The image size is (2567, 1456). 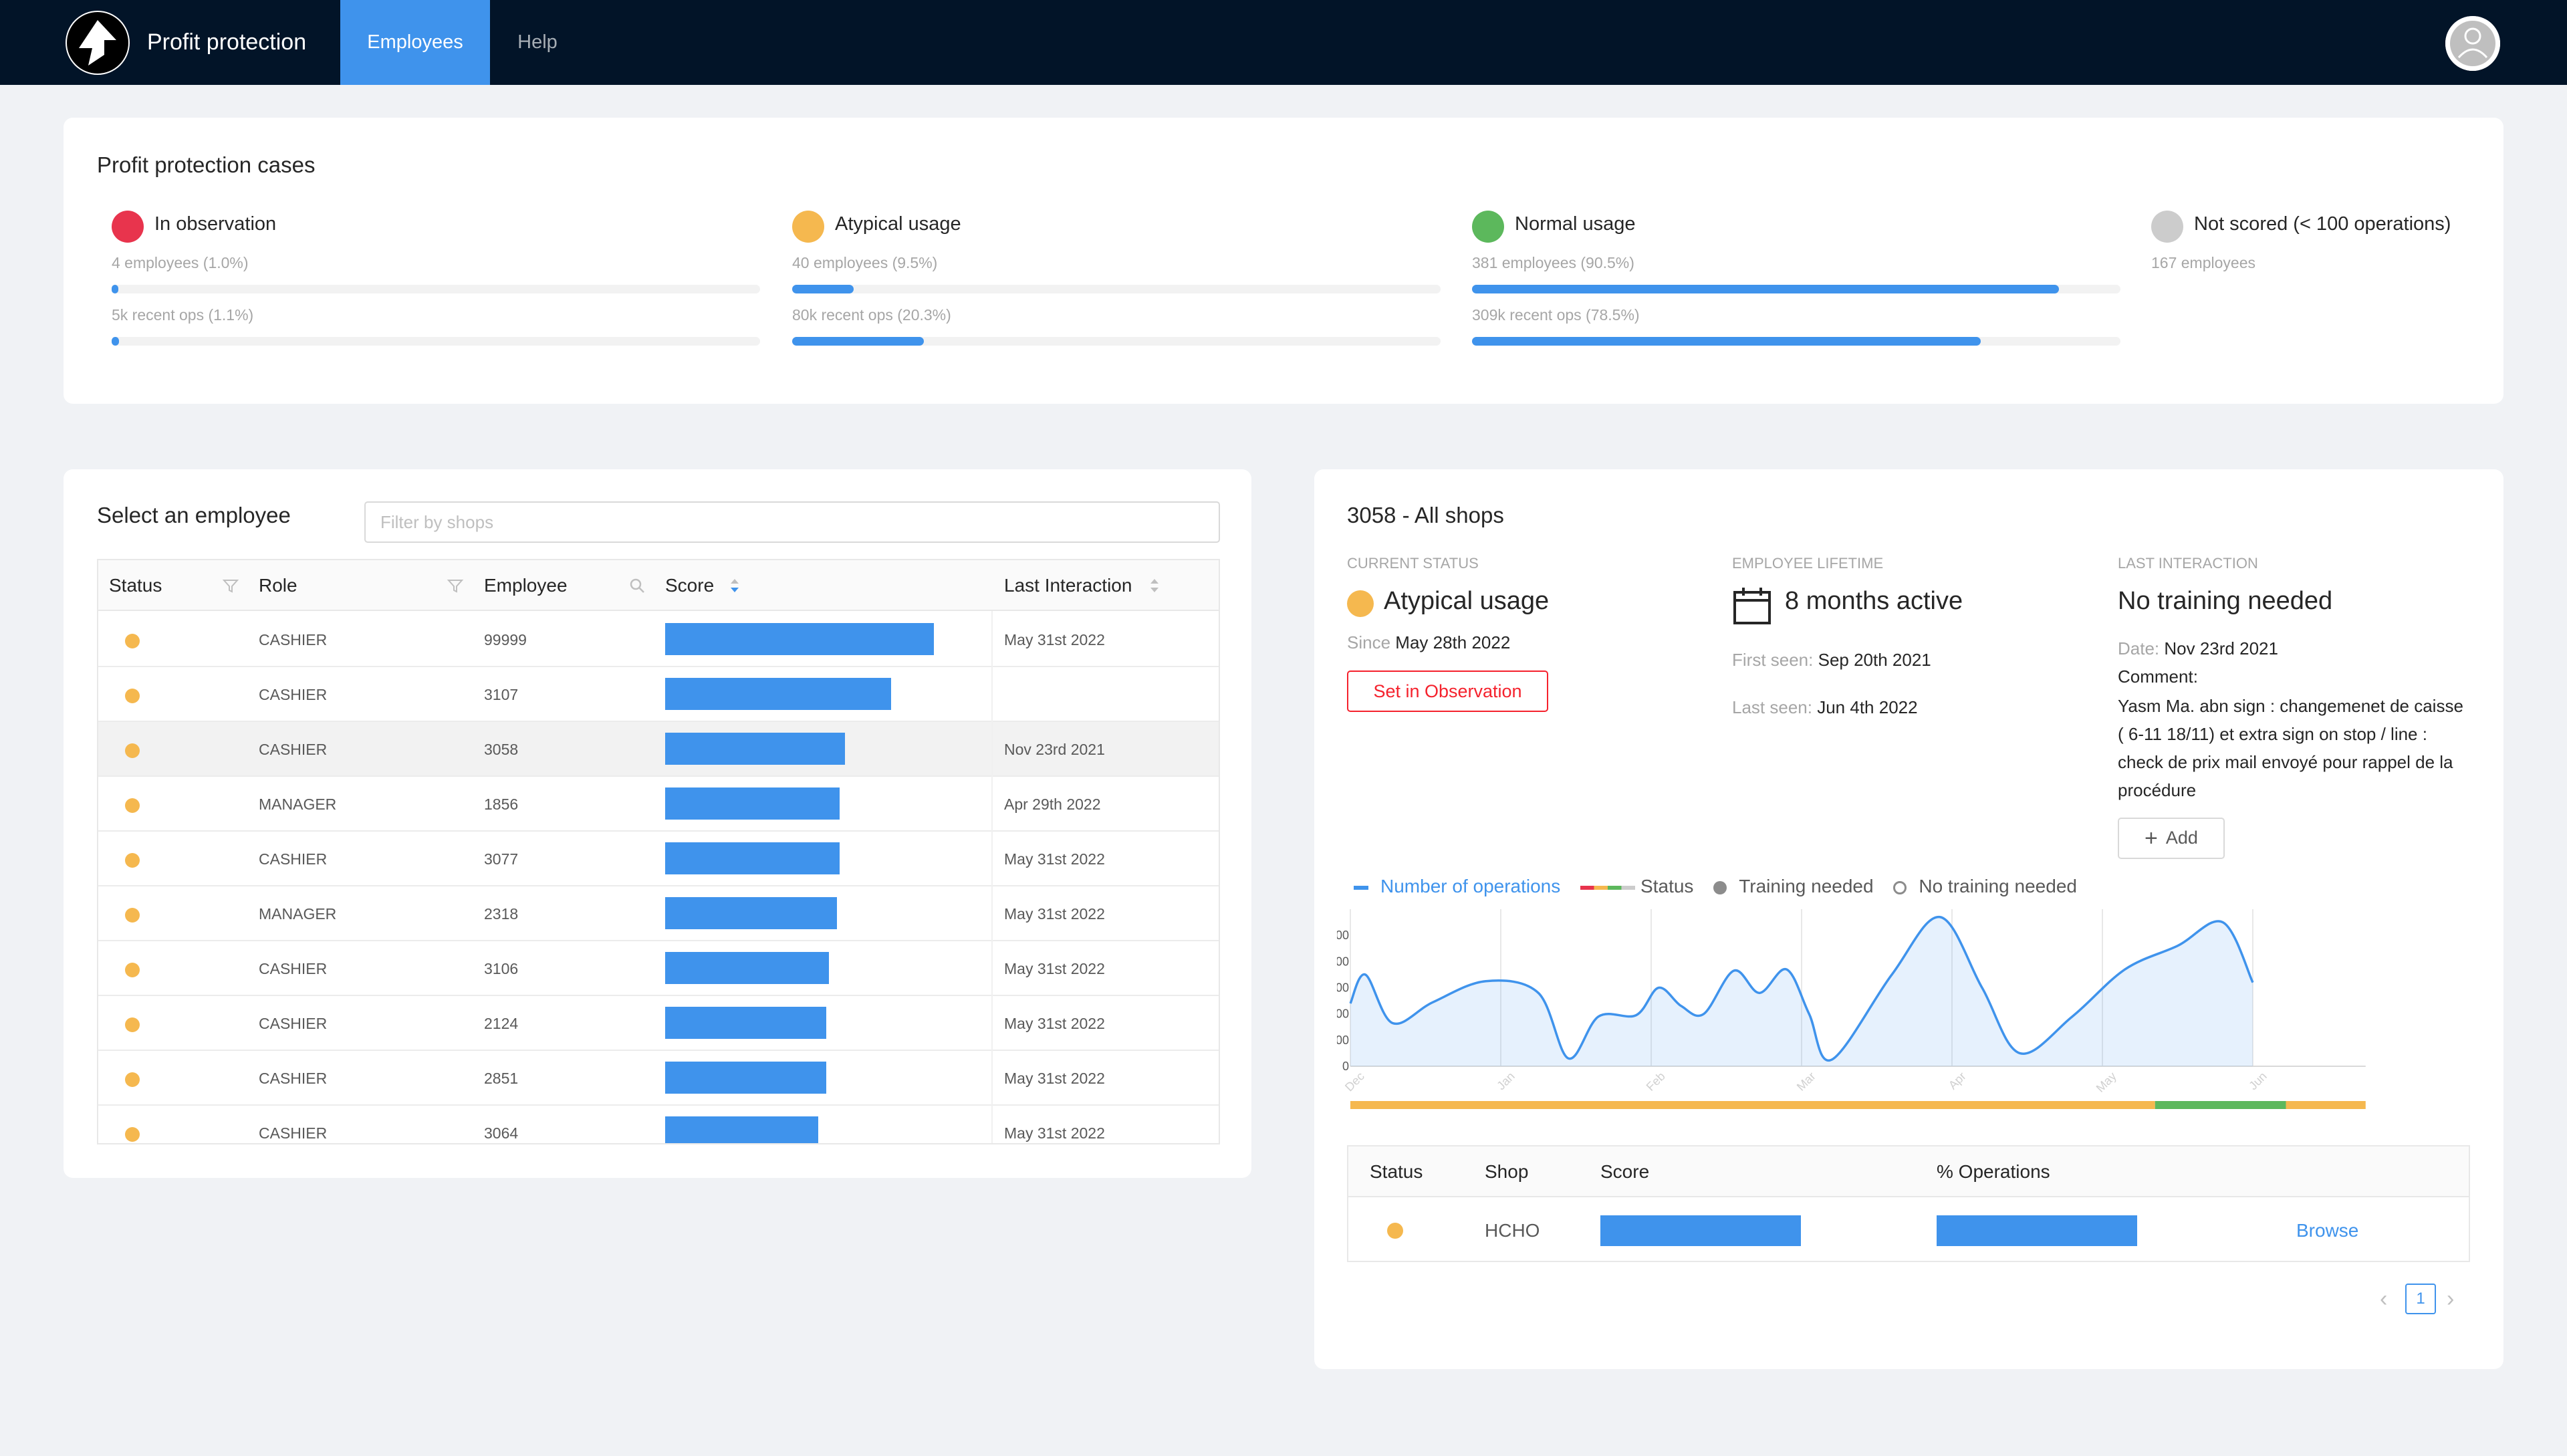 I want to click on detail-title: 3058 - All shops, so click(x=1425, y=515).